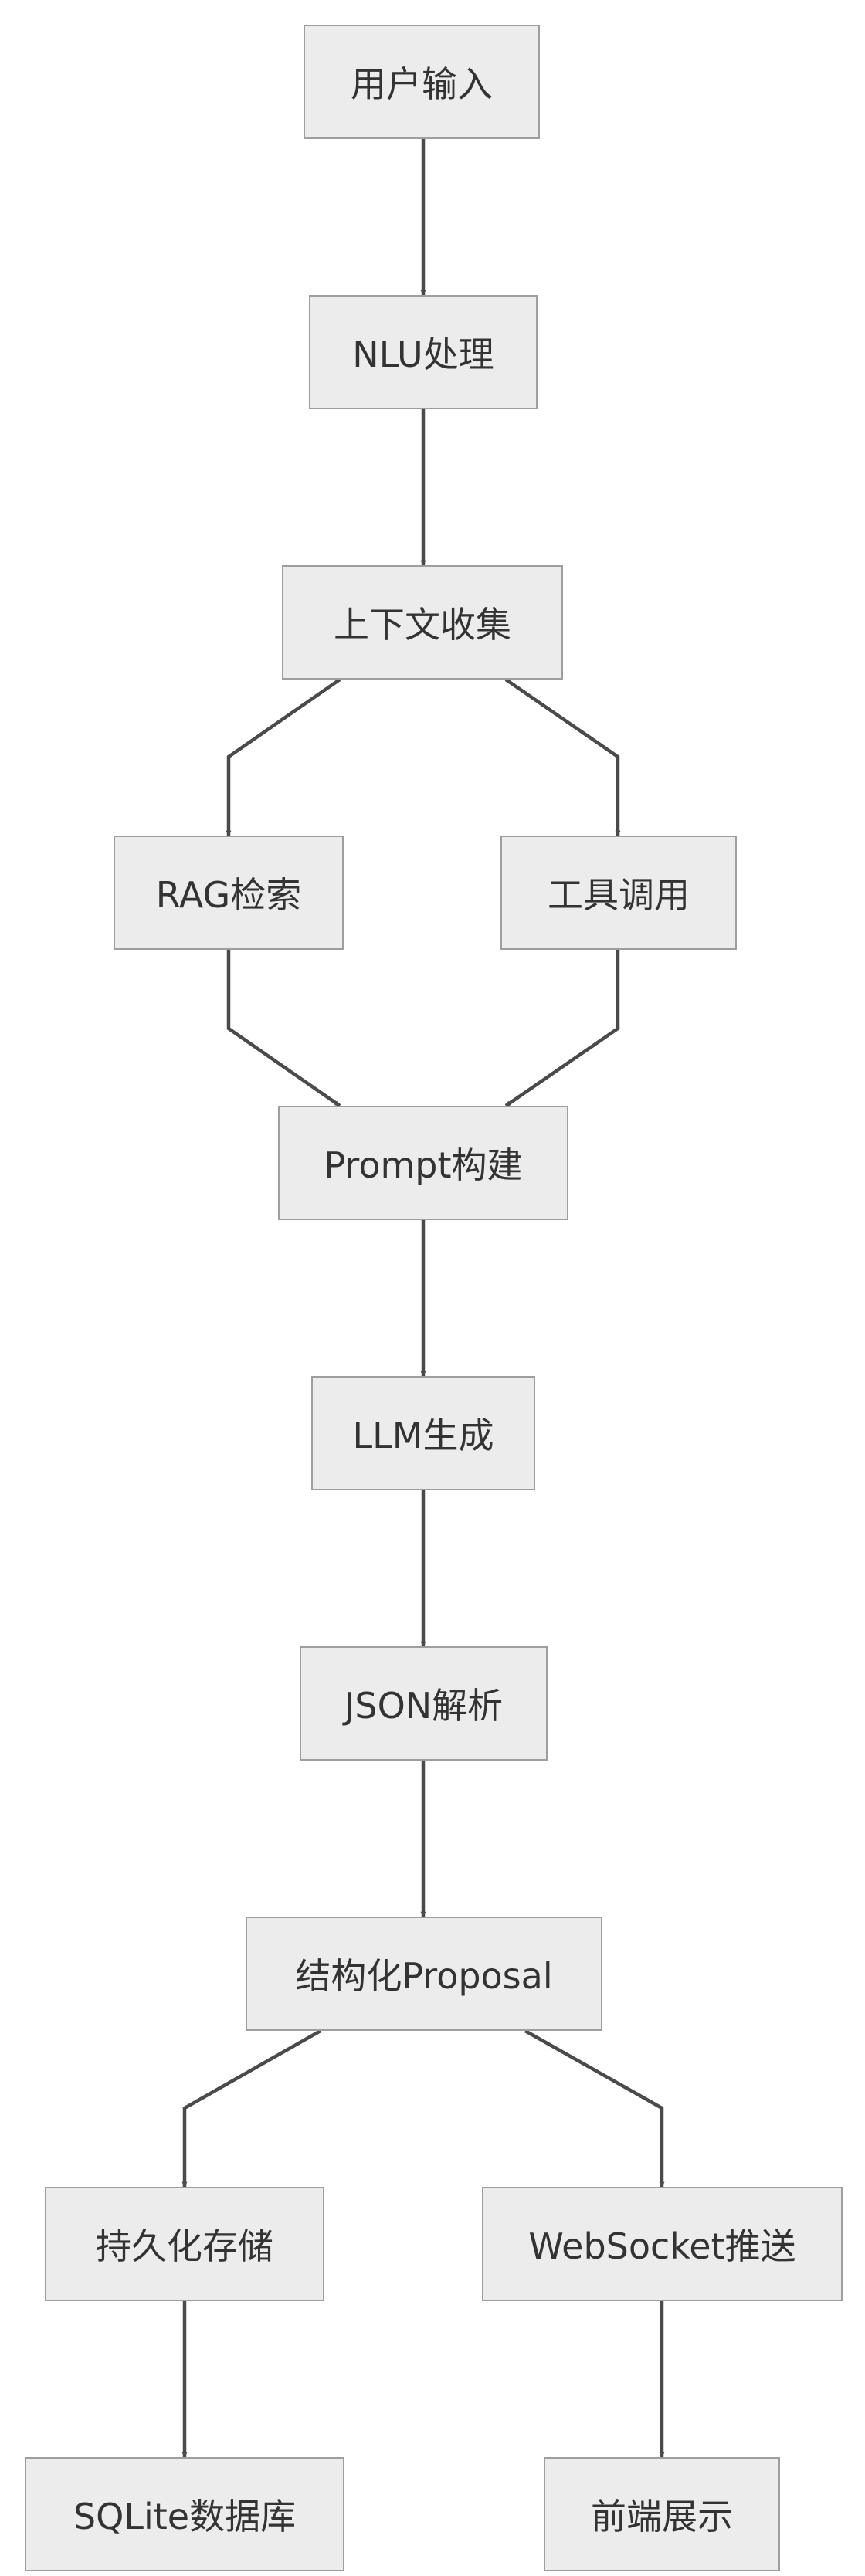 Image resolution: width=865 pixels, height=2576 pixels. Describe the element at coordinates (424, 352) in the screenshot. I see `node-nlu-processing: NLU处理` at that location.